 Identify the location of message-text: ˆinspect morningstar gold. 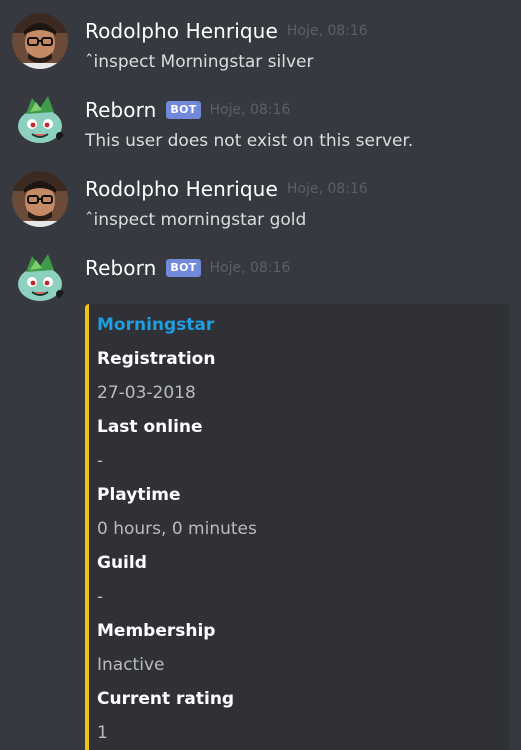
(196, 220).